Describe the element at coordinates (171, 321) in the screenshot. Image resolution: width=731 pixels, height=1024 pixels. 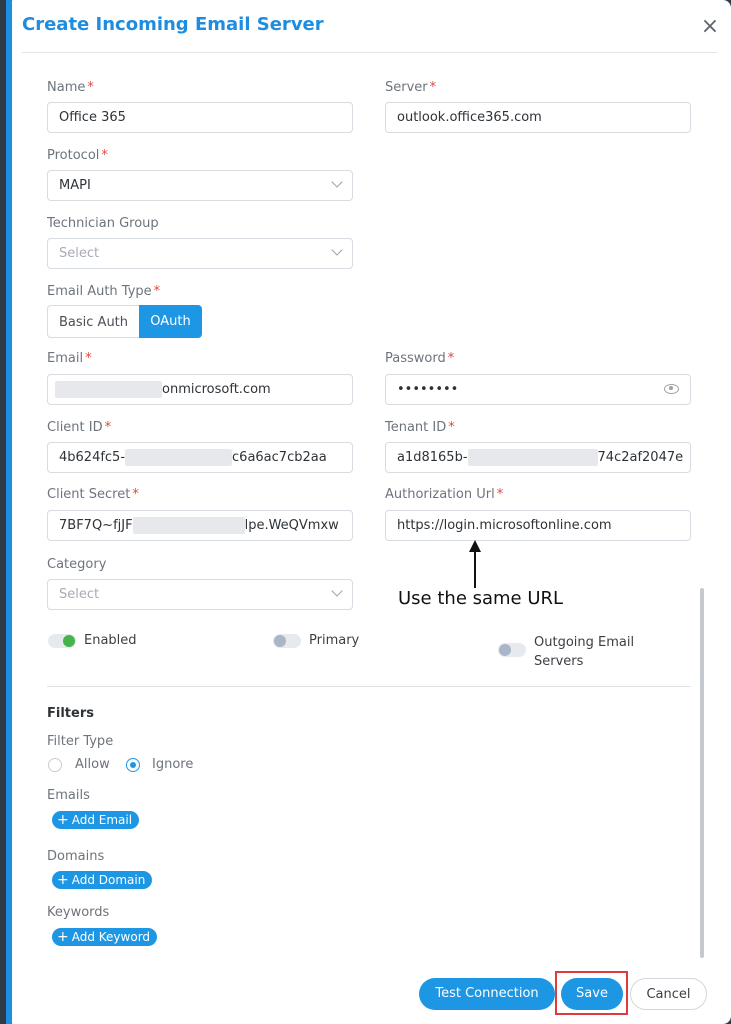
I see `oauth-option: OAuth` at that location.